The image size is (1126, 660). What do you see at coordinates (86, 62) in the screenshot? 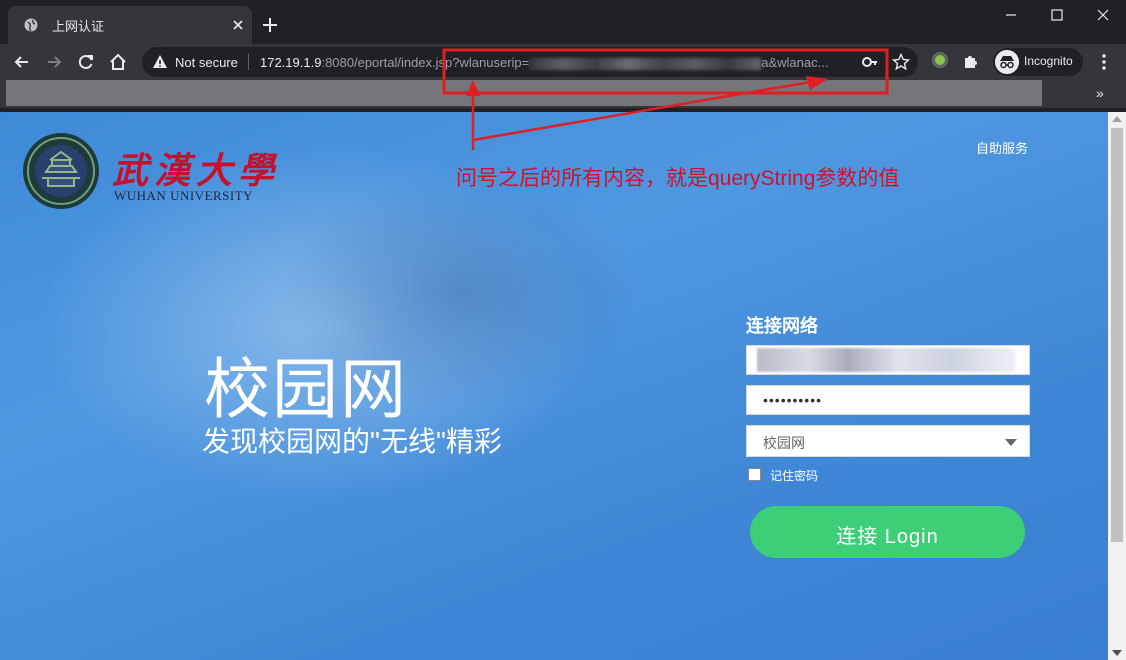
I see `reload-icon` at bounding box center [86, 62].